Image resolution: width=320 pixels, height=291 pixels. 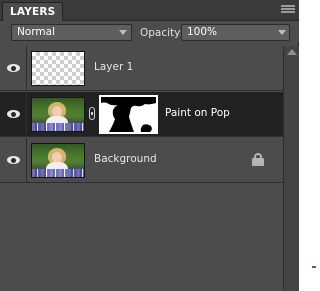 What do you see at coordinates (125, 159) in the screenshot?
I see `layer-name: Background` at bounding box center [125, 159].